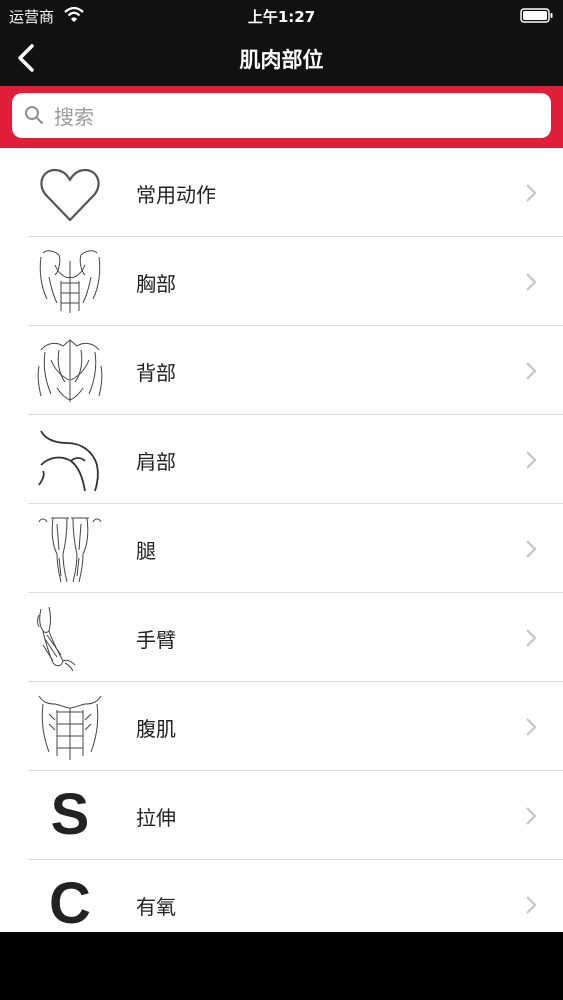 This screenshot has width=563, height=1000. I want to click on list-item-label: 胸部, so click(156, 284).